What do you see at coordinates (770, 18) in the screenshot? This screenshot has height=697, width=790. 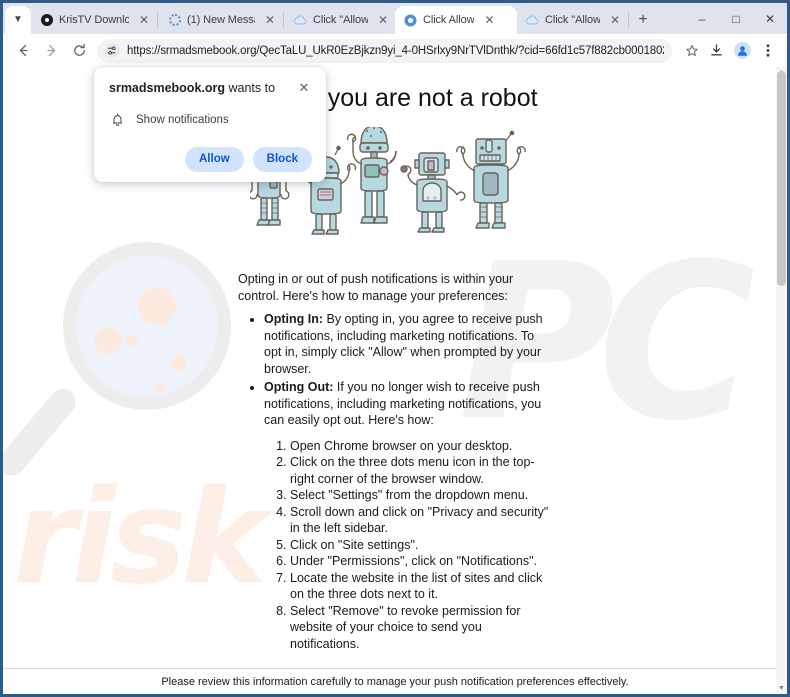 I see `close-window-button: ✕` at bounding box center [770, 18].